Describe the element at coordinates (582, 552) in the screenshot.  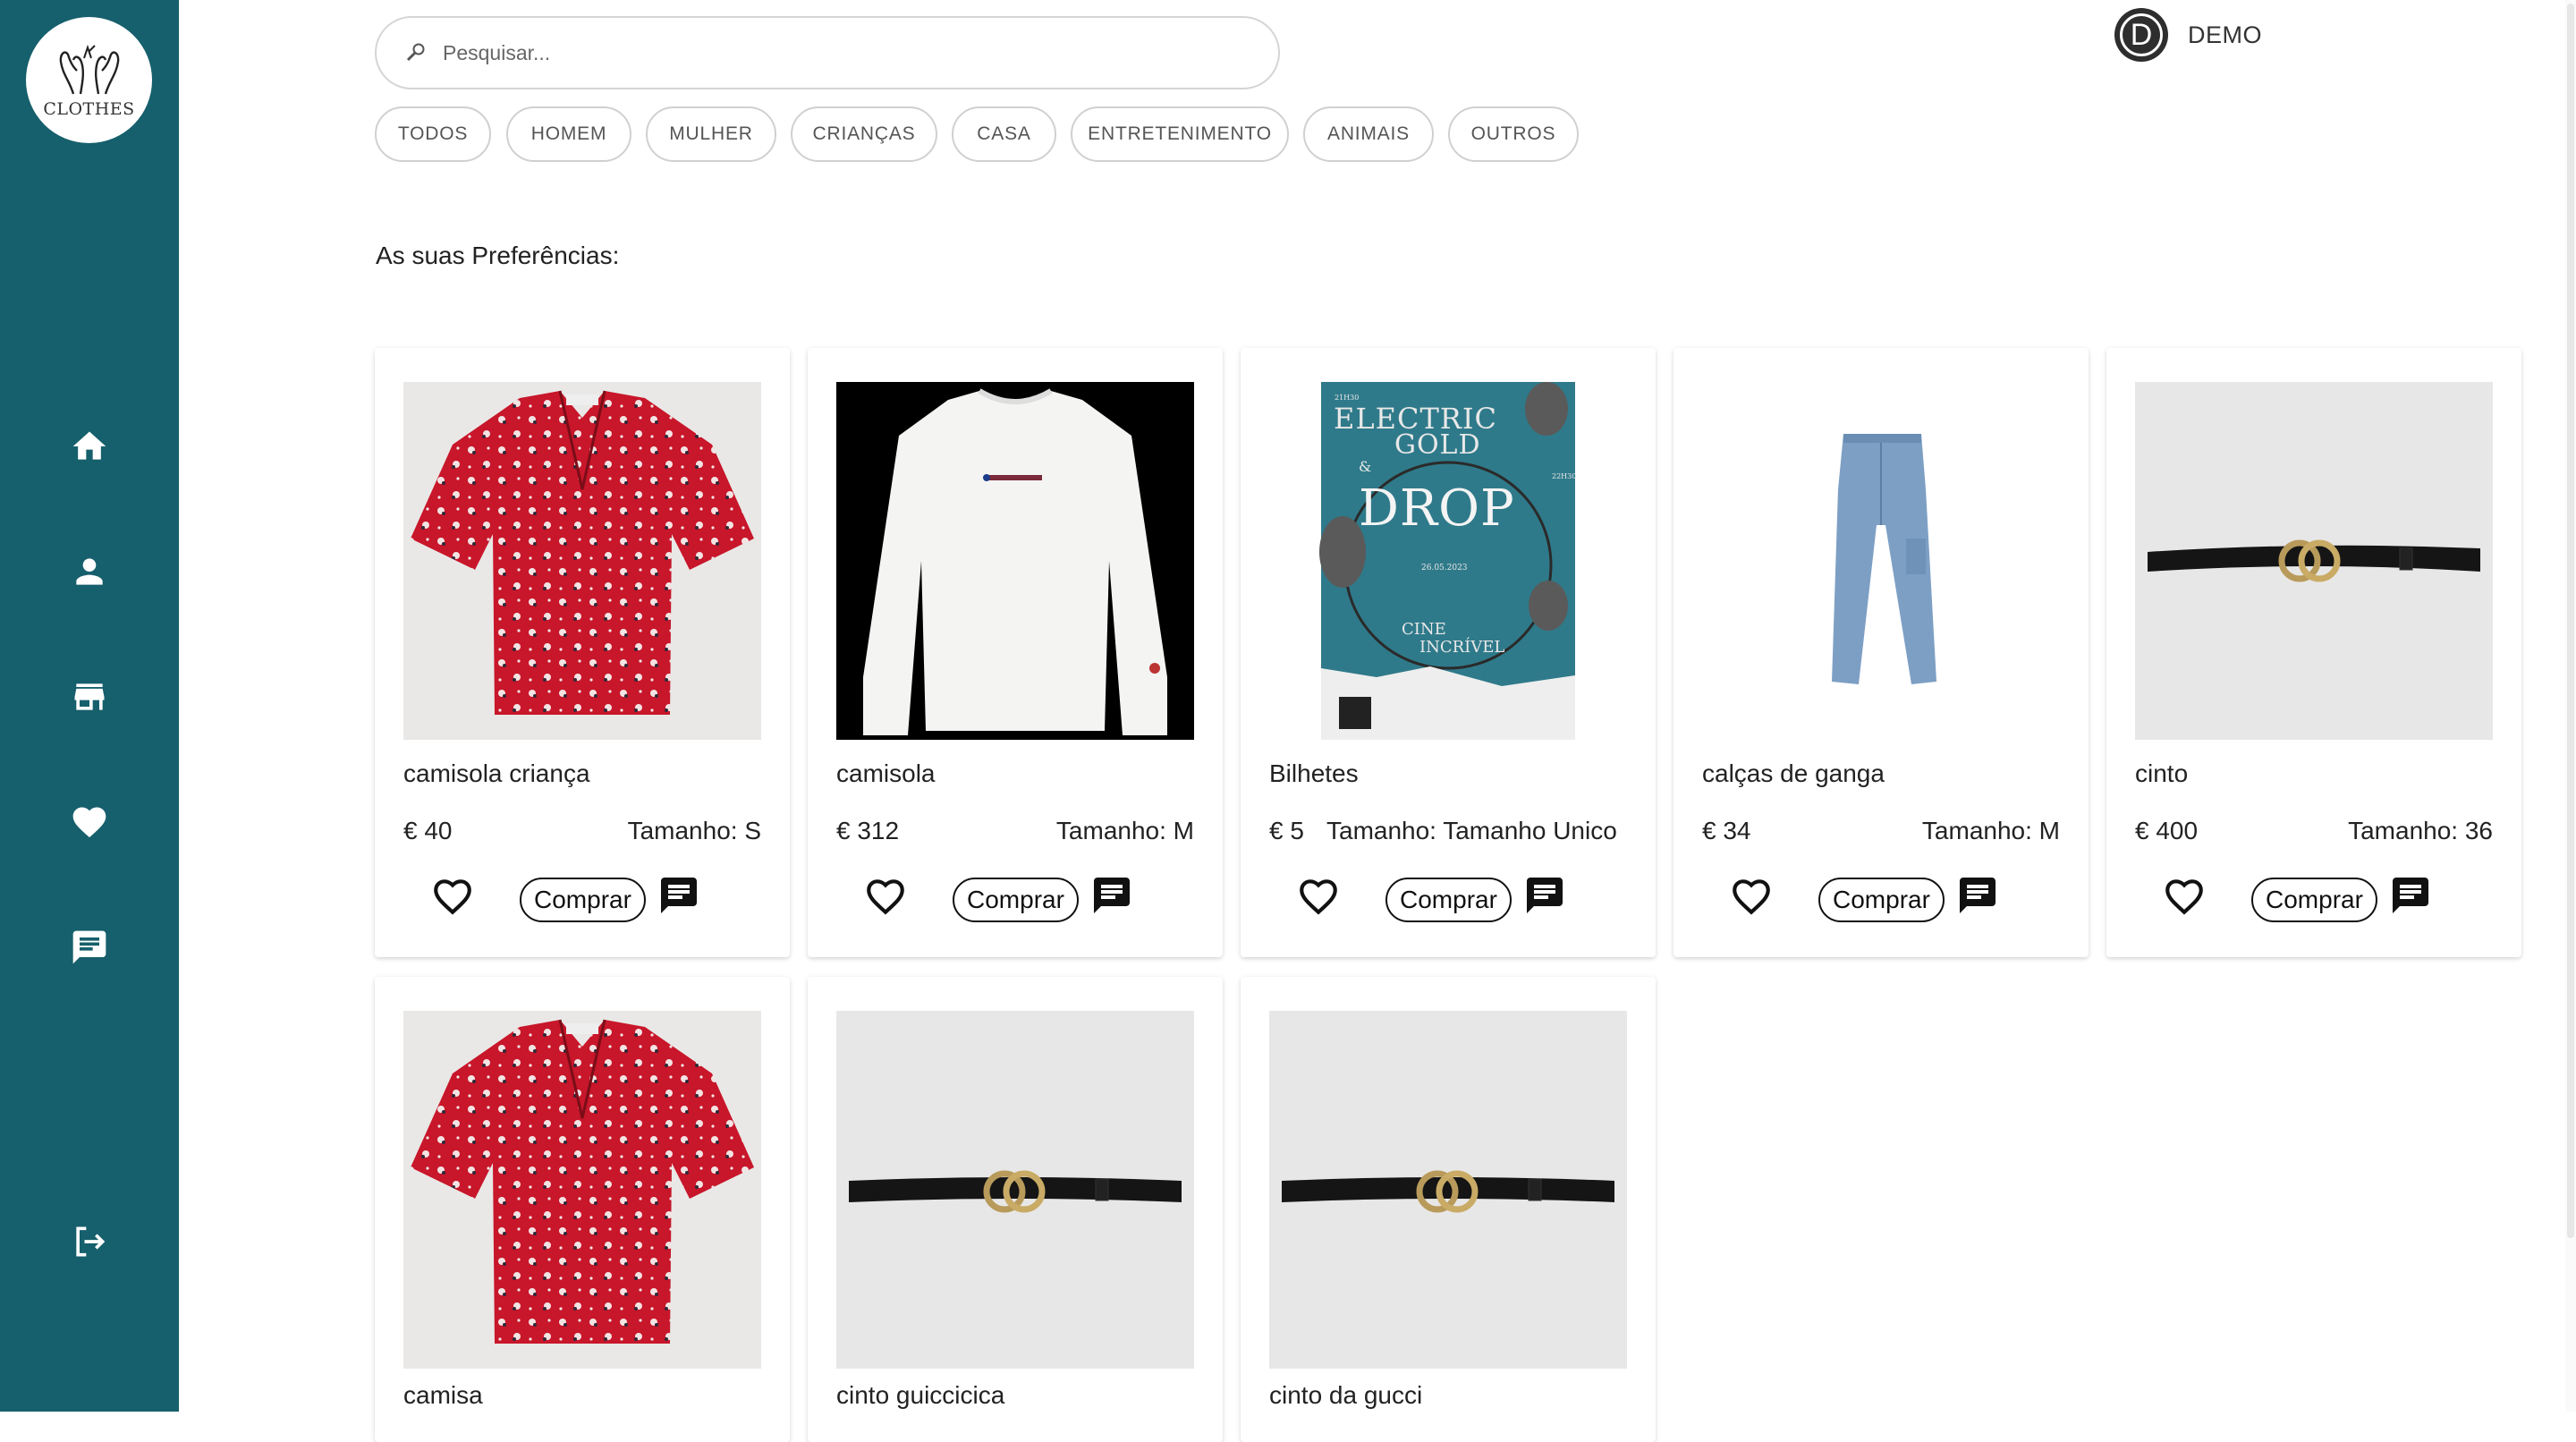
I see `red-blouse-image` at that location.